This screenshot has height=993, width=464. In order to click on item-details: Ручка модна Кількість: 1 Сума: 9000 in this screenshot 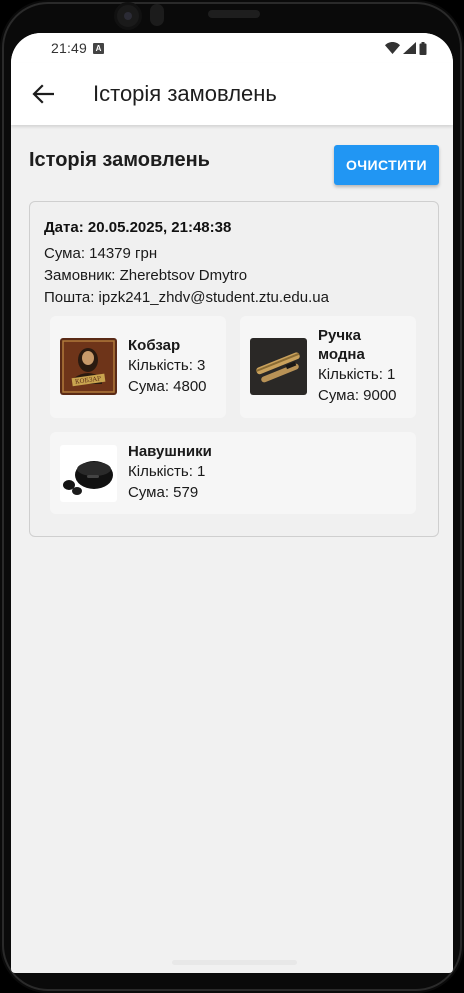, I will do `click(364, 366)`.